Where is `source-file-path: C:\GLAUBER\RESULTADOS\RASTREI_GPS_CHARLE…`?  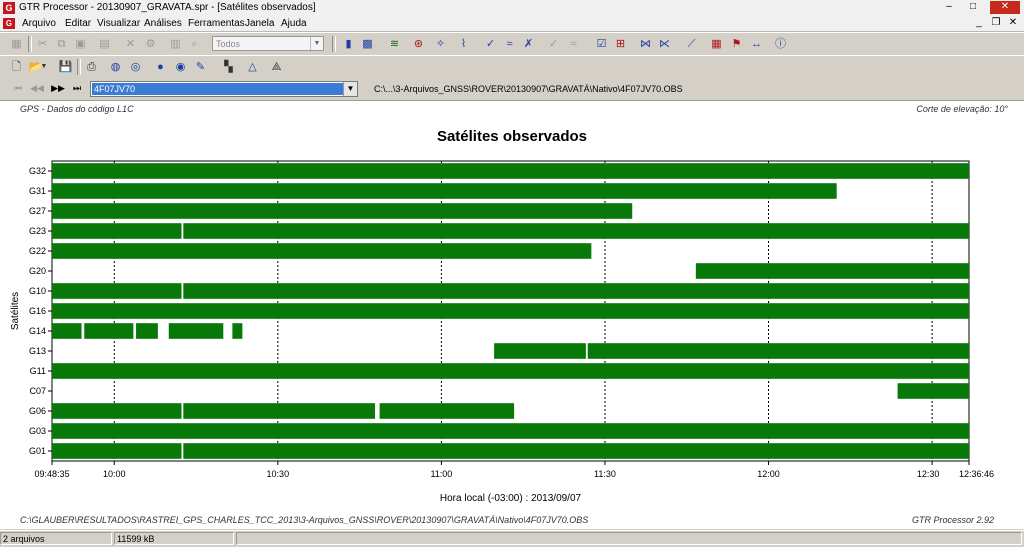
source-file-path: C:\GLAUBER\RESULTADOS\RASTREI_GPS_CHARLE… is located at coordinates (304, 520).